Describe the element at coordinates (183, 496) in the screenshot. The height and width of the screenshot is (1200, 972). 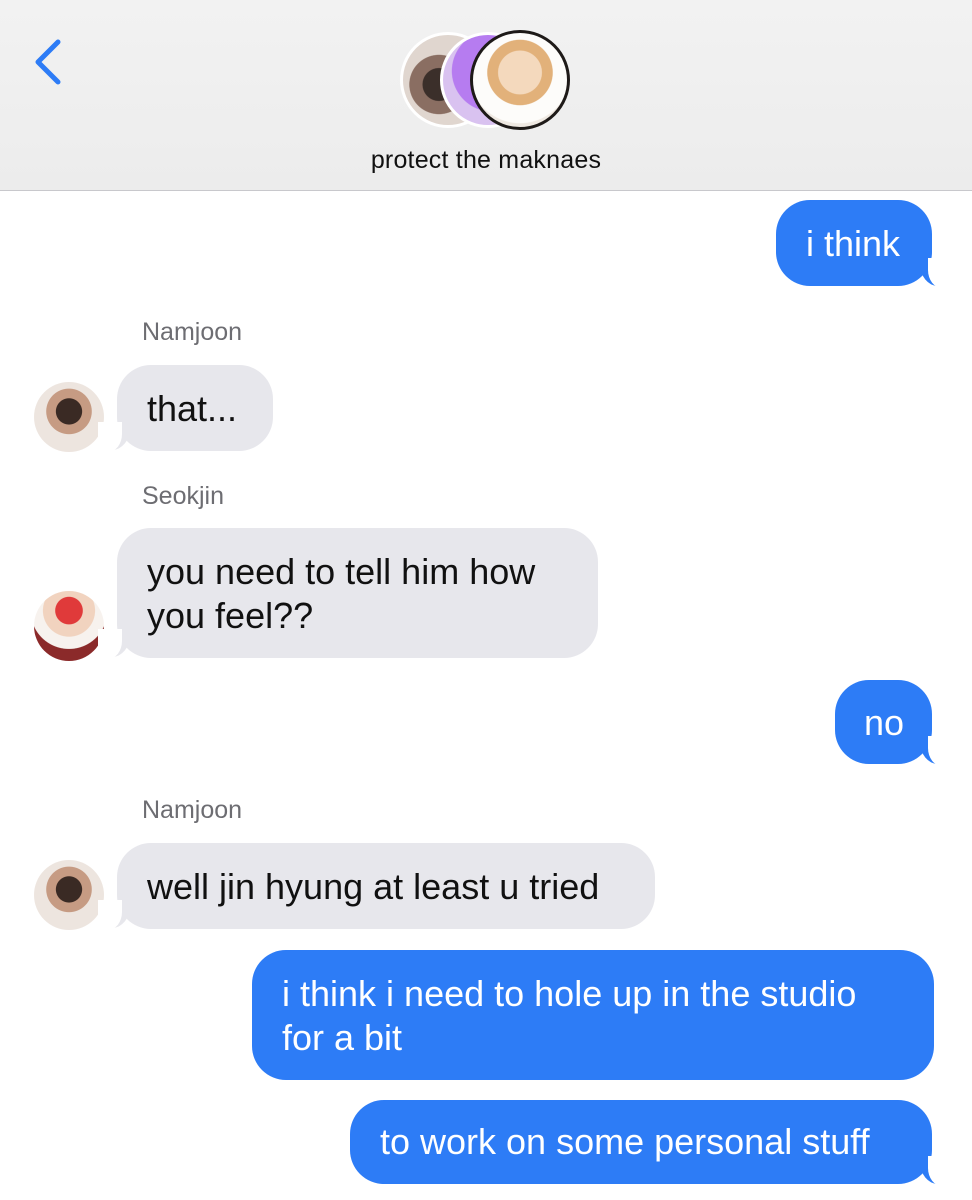
I see `sender-name: Seokjin` at that location.